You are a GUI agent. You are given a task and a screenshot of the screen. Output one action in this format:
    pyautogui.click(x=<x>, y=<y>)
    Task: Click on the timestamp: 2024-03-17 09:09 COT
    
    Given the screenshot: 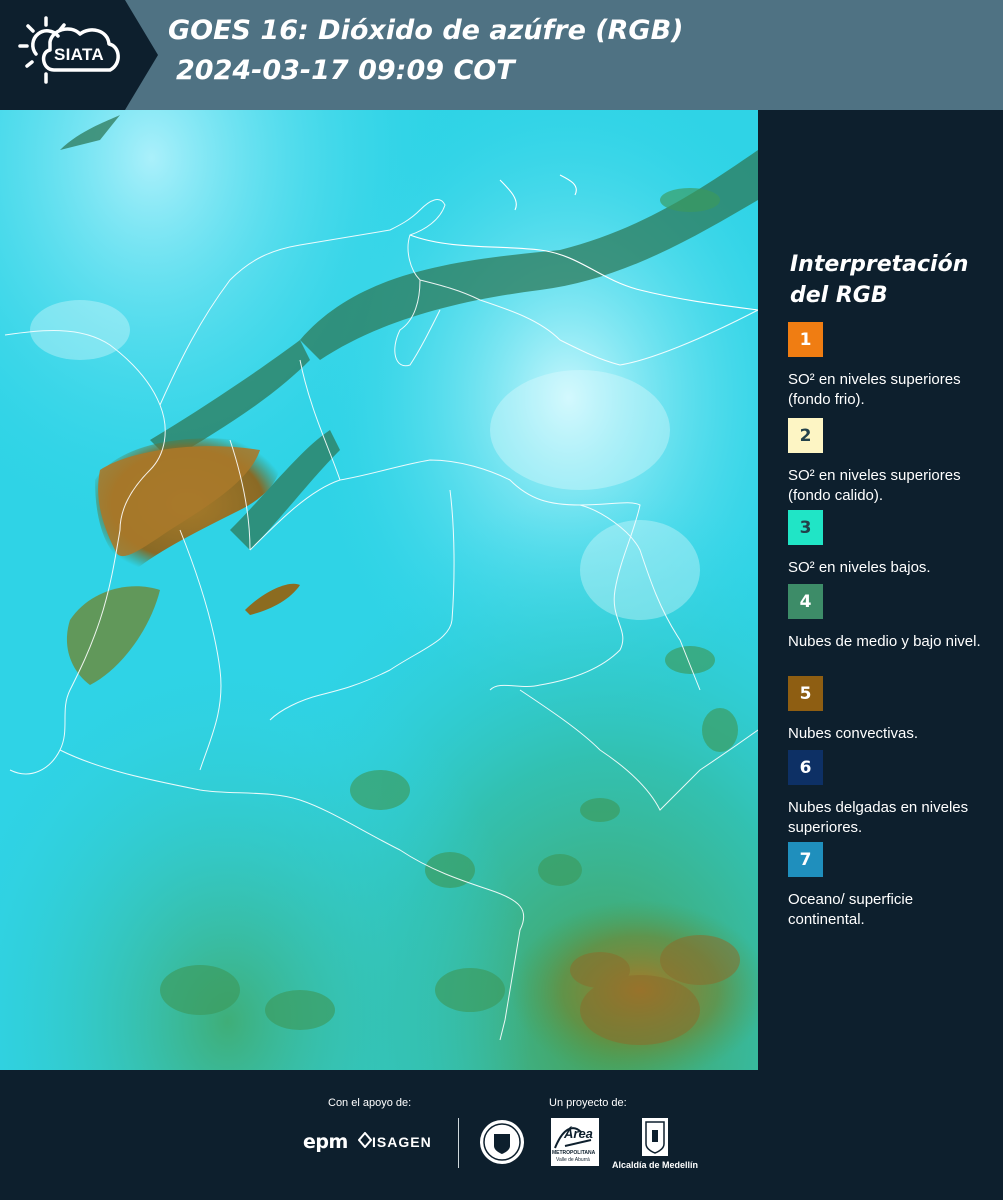 What is the action you would take?
    pyautogui.click(x=345, y=70)
    